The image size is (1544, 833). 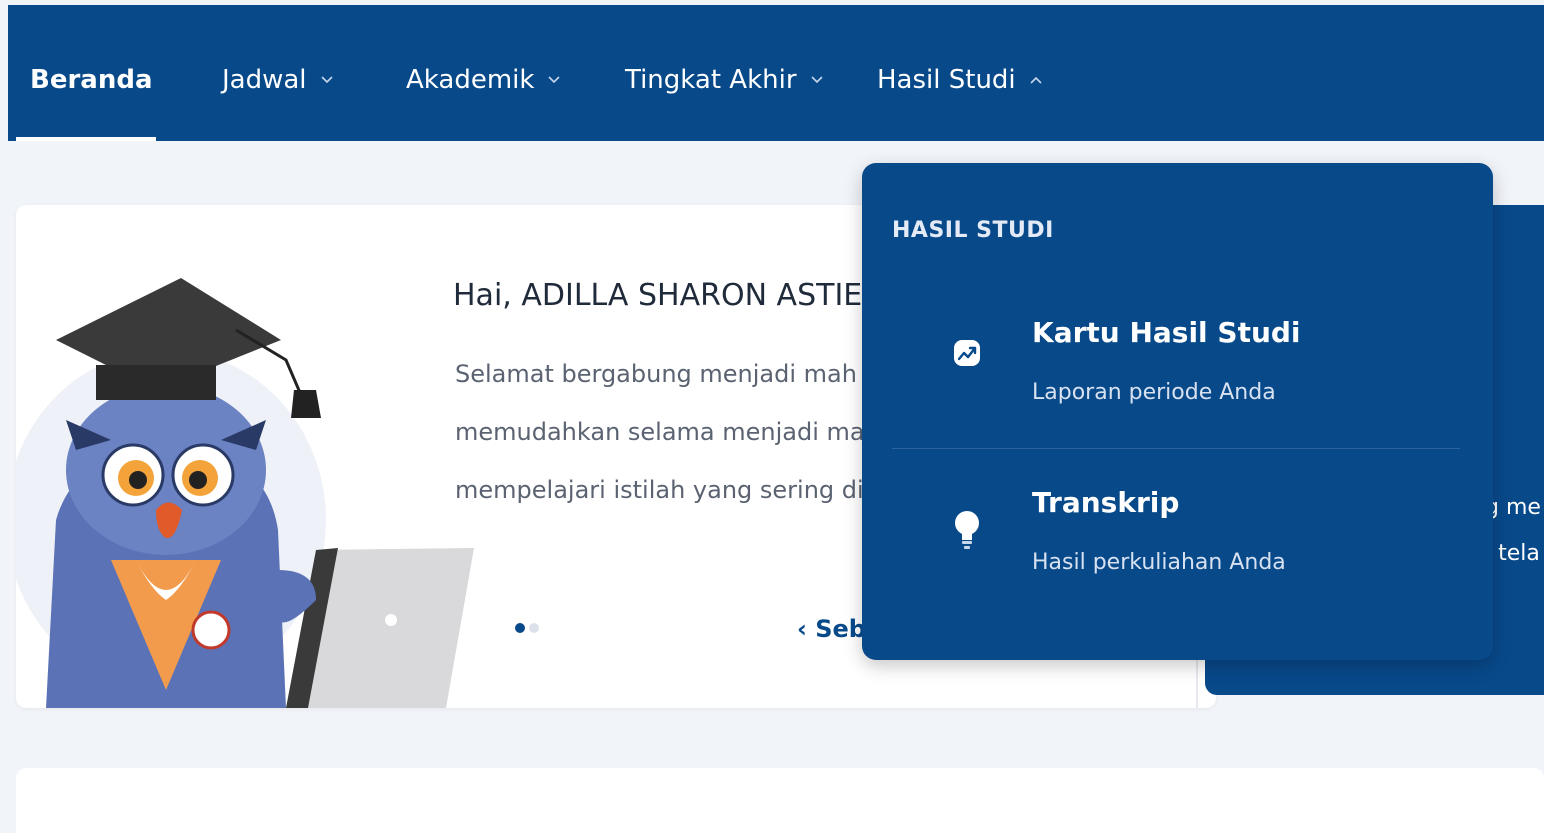 What do you see at coordinates (1513, 507) in the screenshot?
I see `info-card-text: g me` at bounding box center [1513, 507].